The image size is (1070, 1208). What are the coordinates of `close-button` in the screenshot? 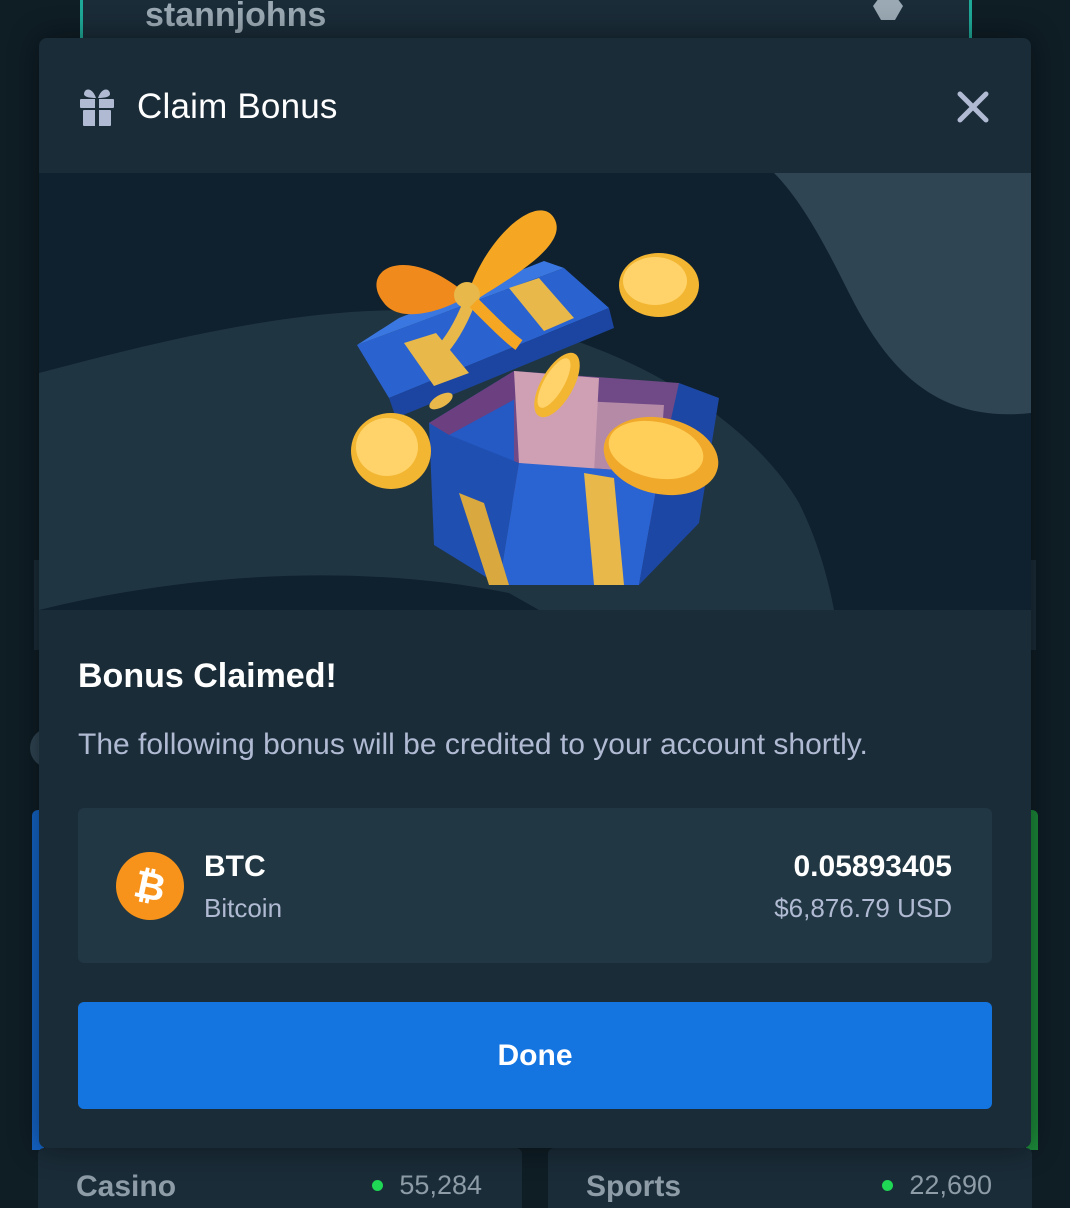 It's located at (973, 107).